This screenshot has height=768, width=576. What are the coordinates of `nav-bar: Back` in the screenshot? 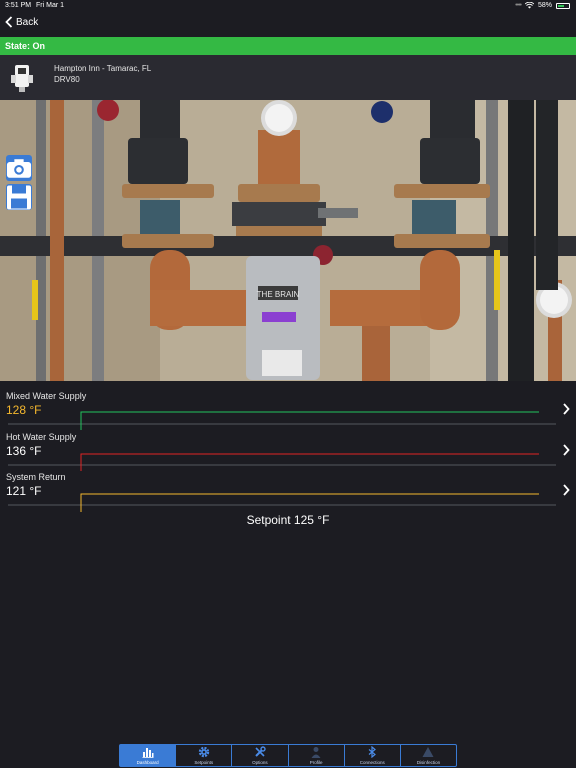 It's located at (288, 24).